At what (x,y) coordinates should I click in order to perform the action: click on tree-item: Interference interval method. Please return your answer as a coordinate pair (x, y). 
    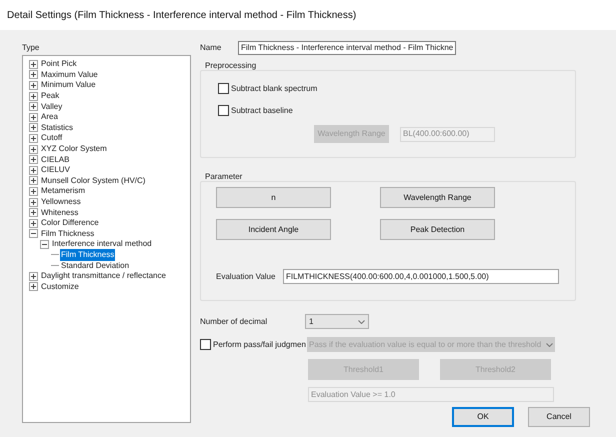
    Looking at the image, I should click on (102, 244).